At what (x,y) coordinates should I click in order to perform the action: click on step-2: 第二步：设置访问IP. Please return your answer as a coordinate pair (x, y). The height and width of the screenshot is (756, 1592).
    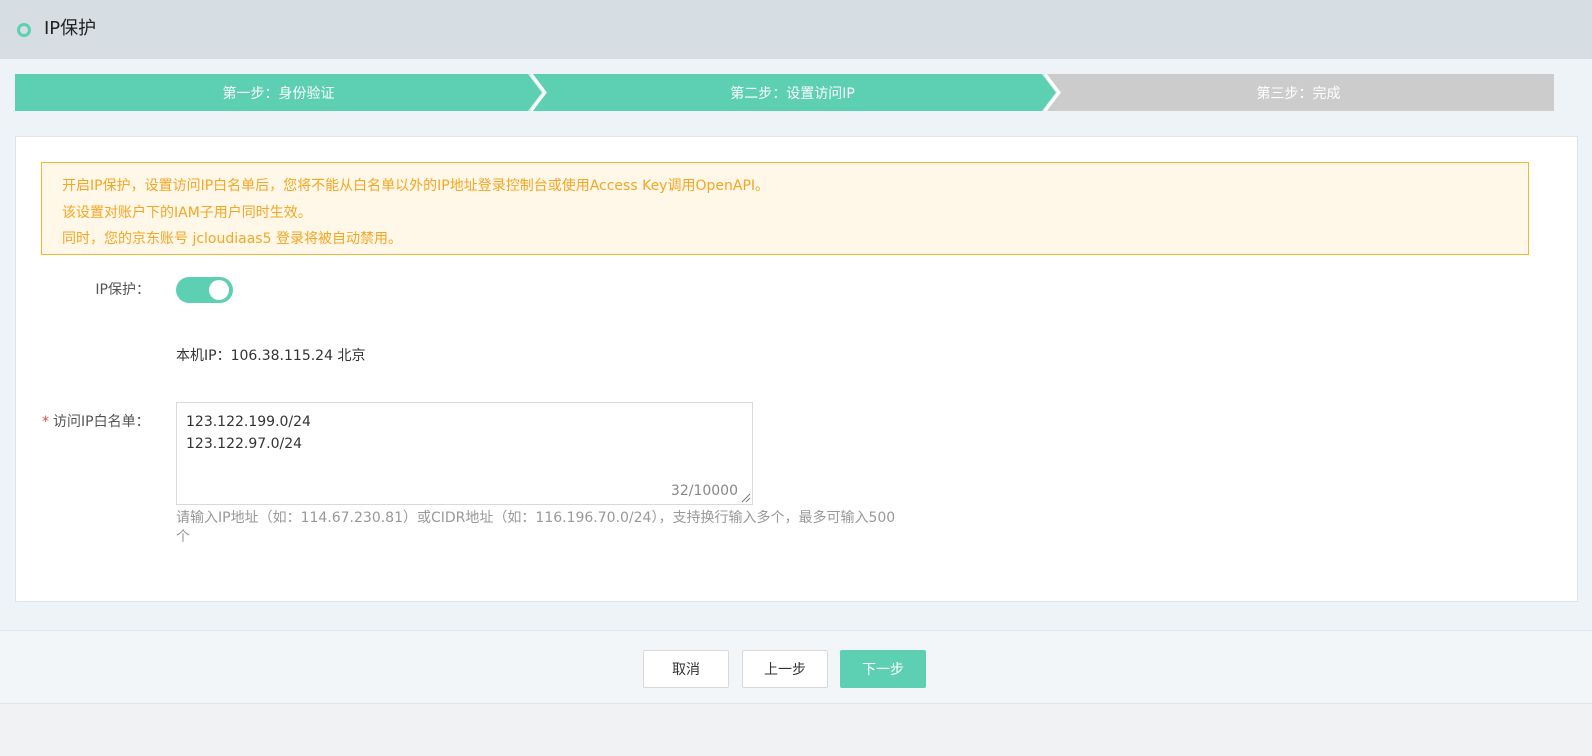
    Looking at the image, I should click on (792, 92).